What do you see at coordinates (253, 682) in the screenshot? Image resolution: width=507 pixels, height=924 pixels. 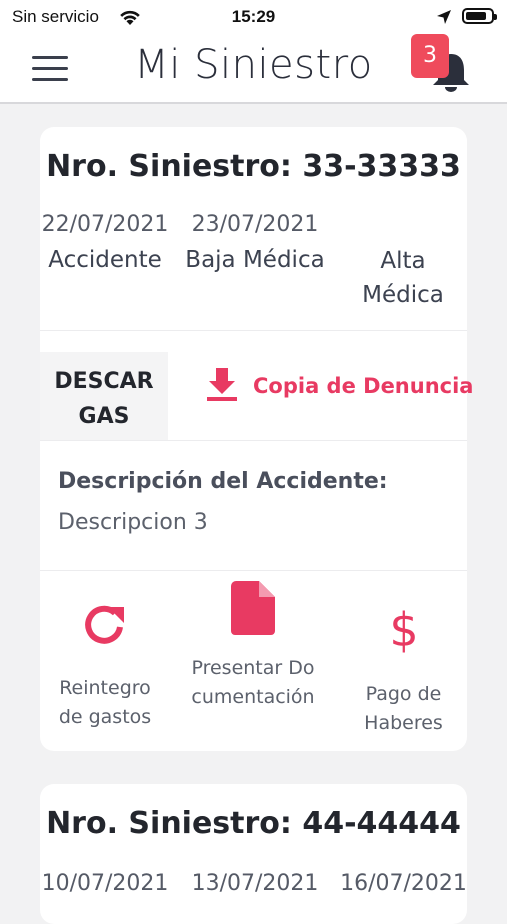 I see `submit-documentation-label: Presentar Documentación` at bounding box center [253, 682].